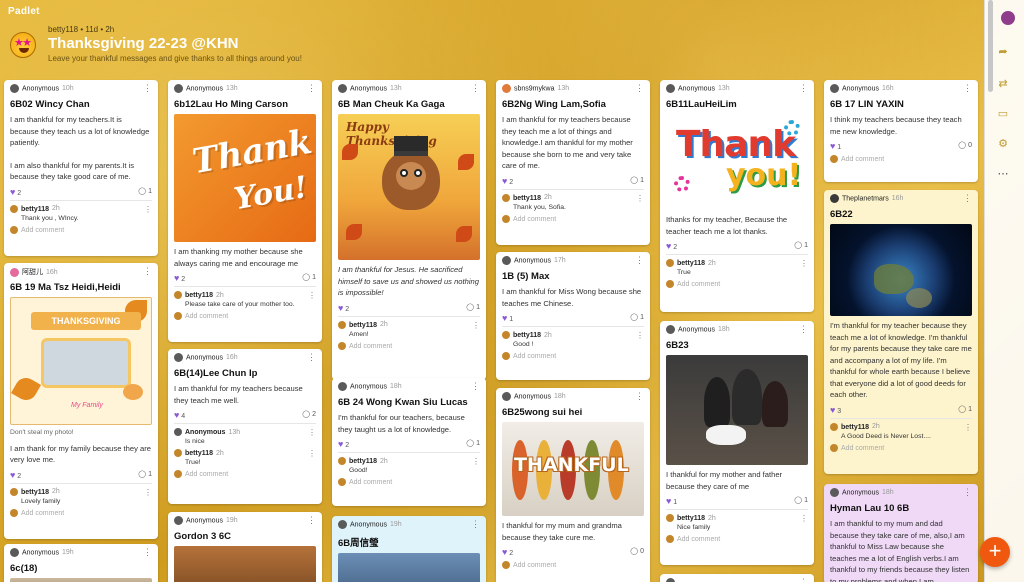 The image size is (1024, 582). What do you see at coordinates (990, 46) in the screenshot?
I see `page-scrollbar` at bounding box center [990, 46].